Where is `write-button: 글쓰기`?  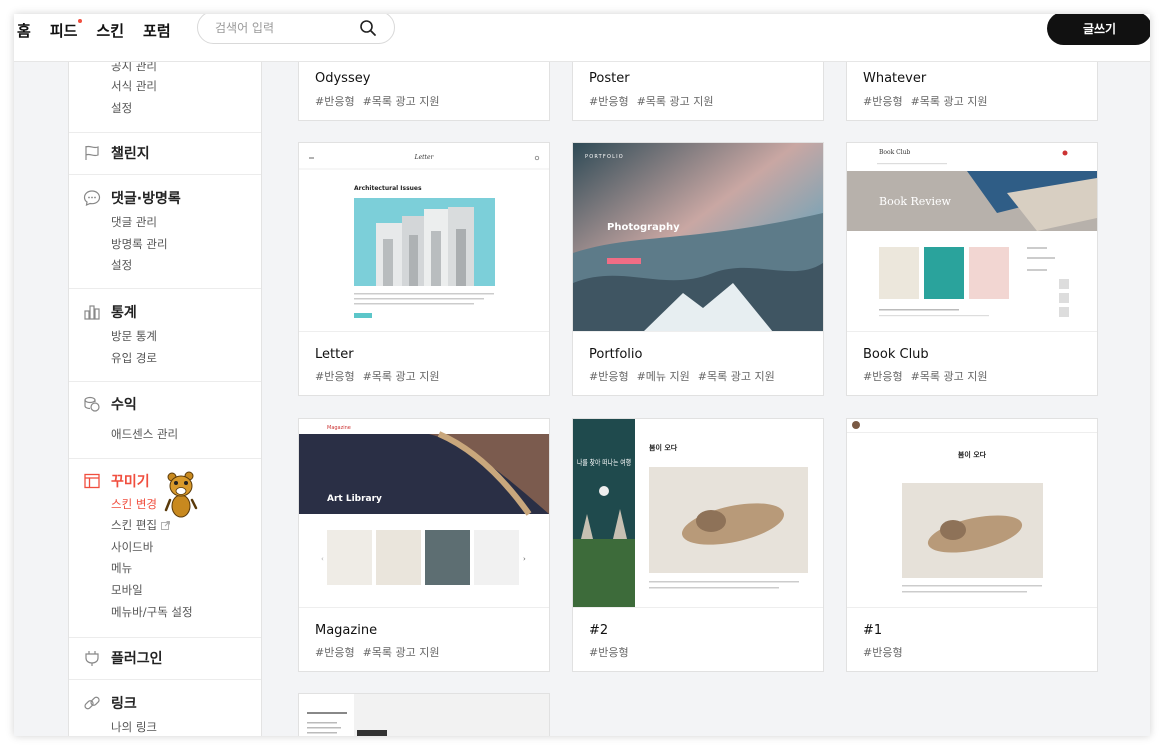
write-button: 글쓰기 is located at coordinates (1098, 29).